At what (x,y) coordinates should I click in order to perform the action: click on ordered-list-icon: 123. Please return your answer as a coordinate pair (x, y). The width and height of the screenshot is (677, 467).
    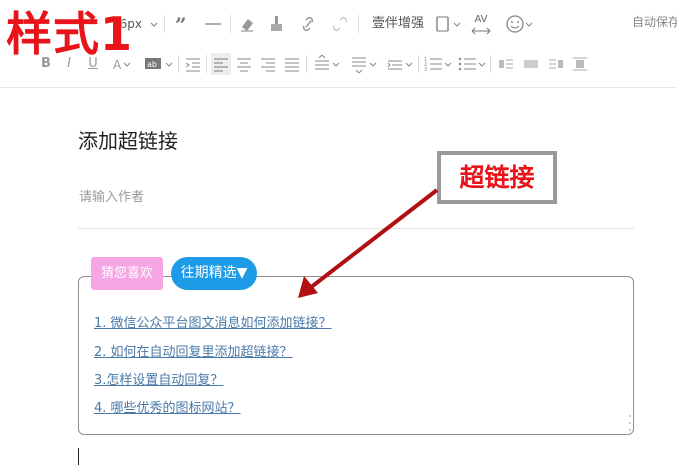
    Looking at the image, I should click on (438, 64).